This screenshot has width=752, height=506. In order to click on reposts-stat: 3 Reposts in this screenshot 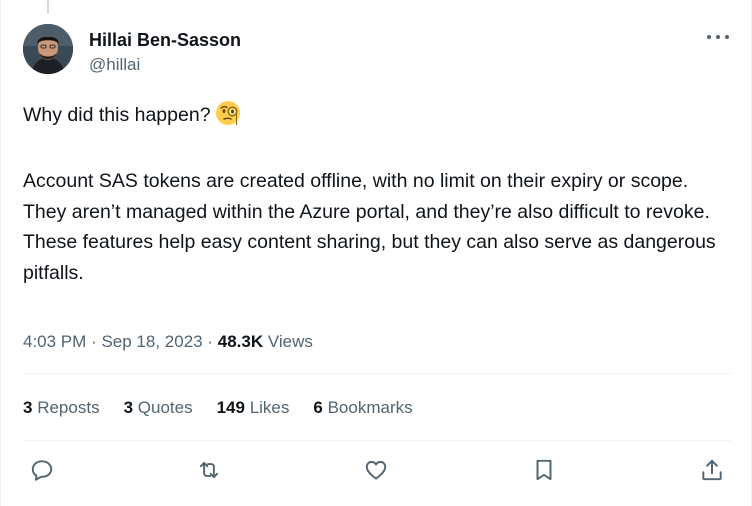, I will do `click(61, 408)`.